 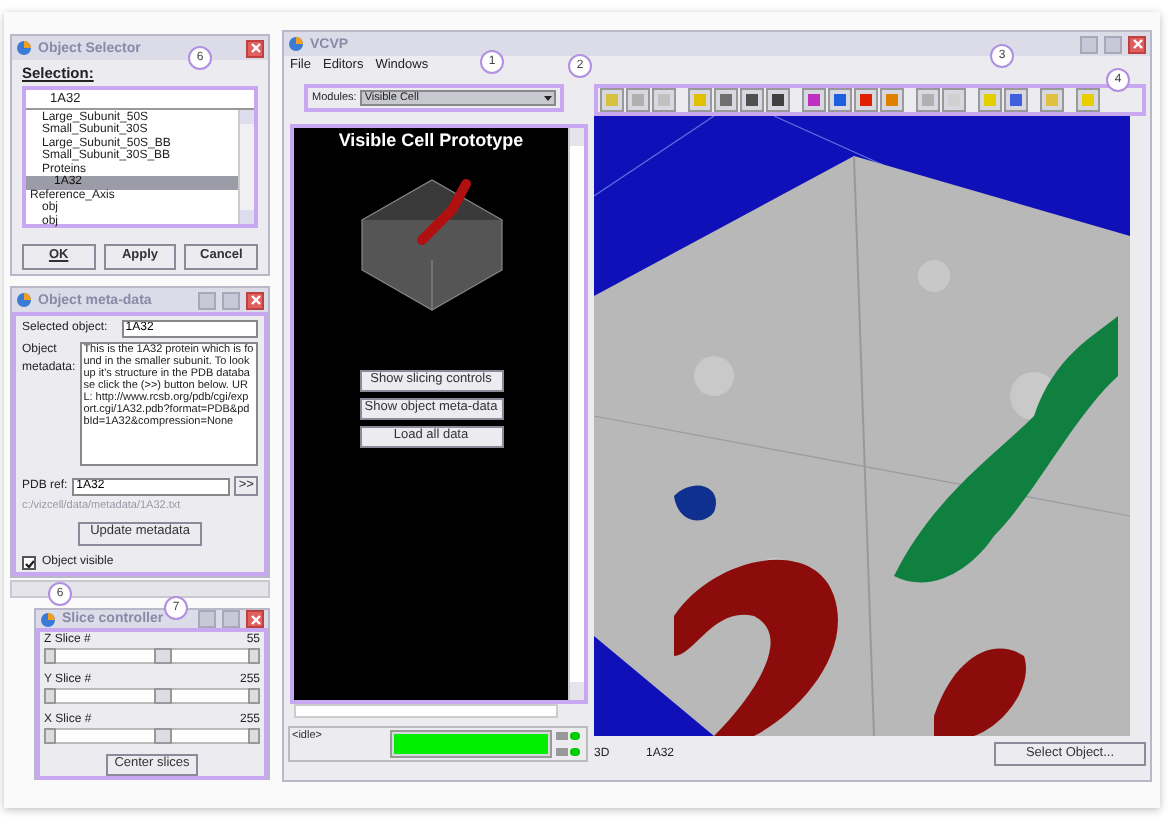 What do you see at coordinates (568, 744) in the screenshot?
I see `indicator-lights-icon` at bounding box center [568, 744].